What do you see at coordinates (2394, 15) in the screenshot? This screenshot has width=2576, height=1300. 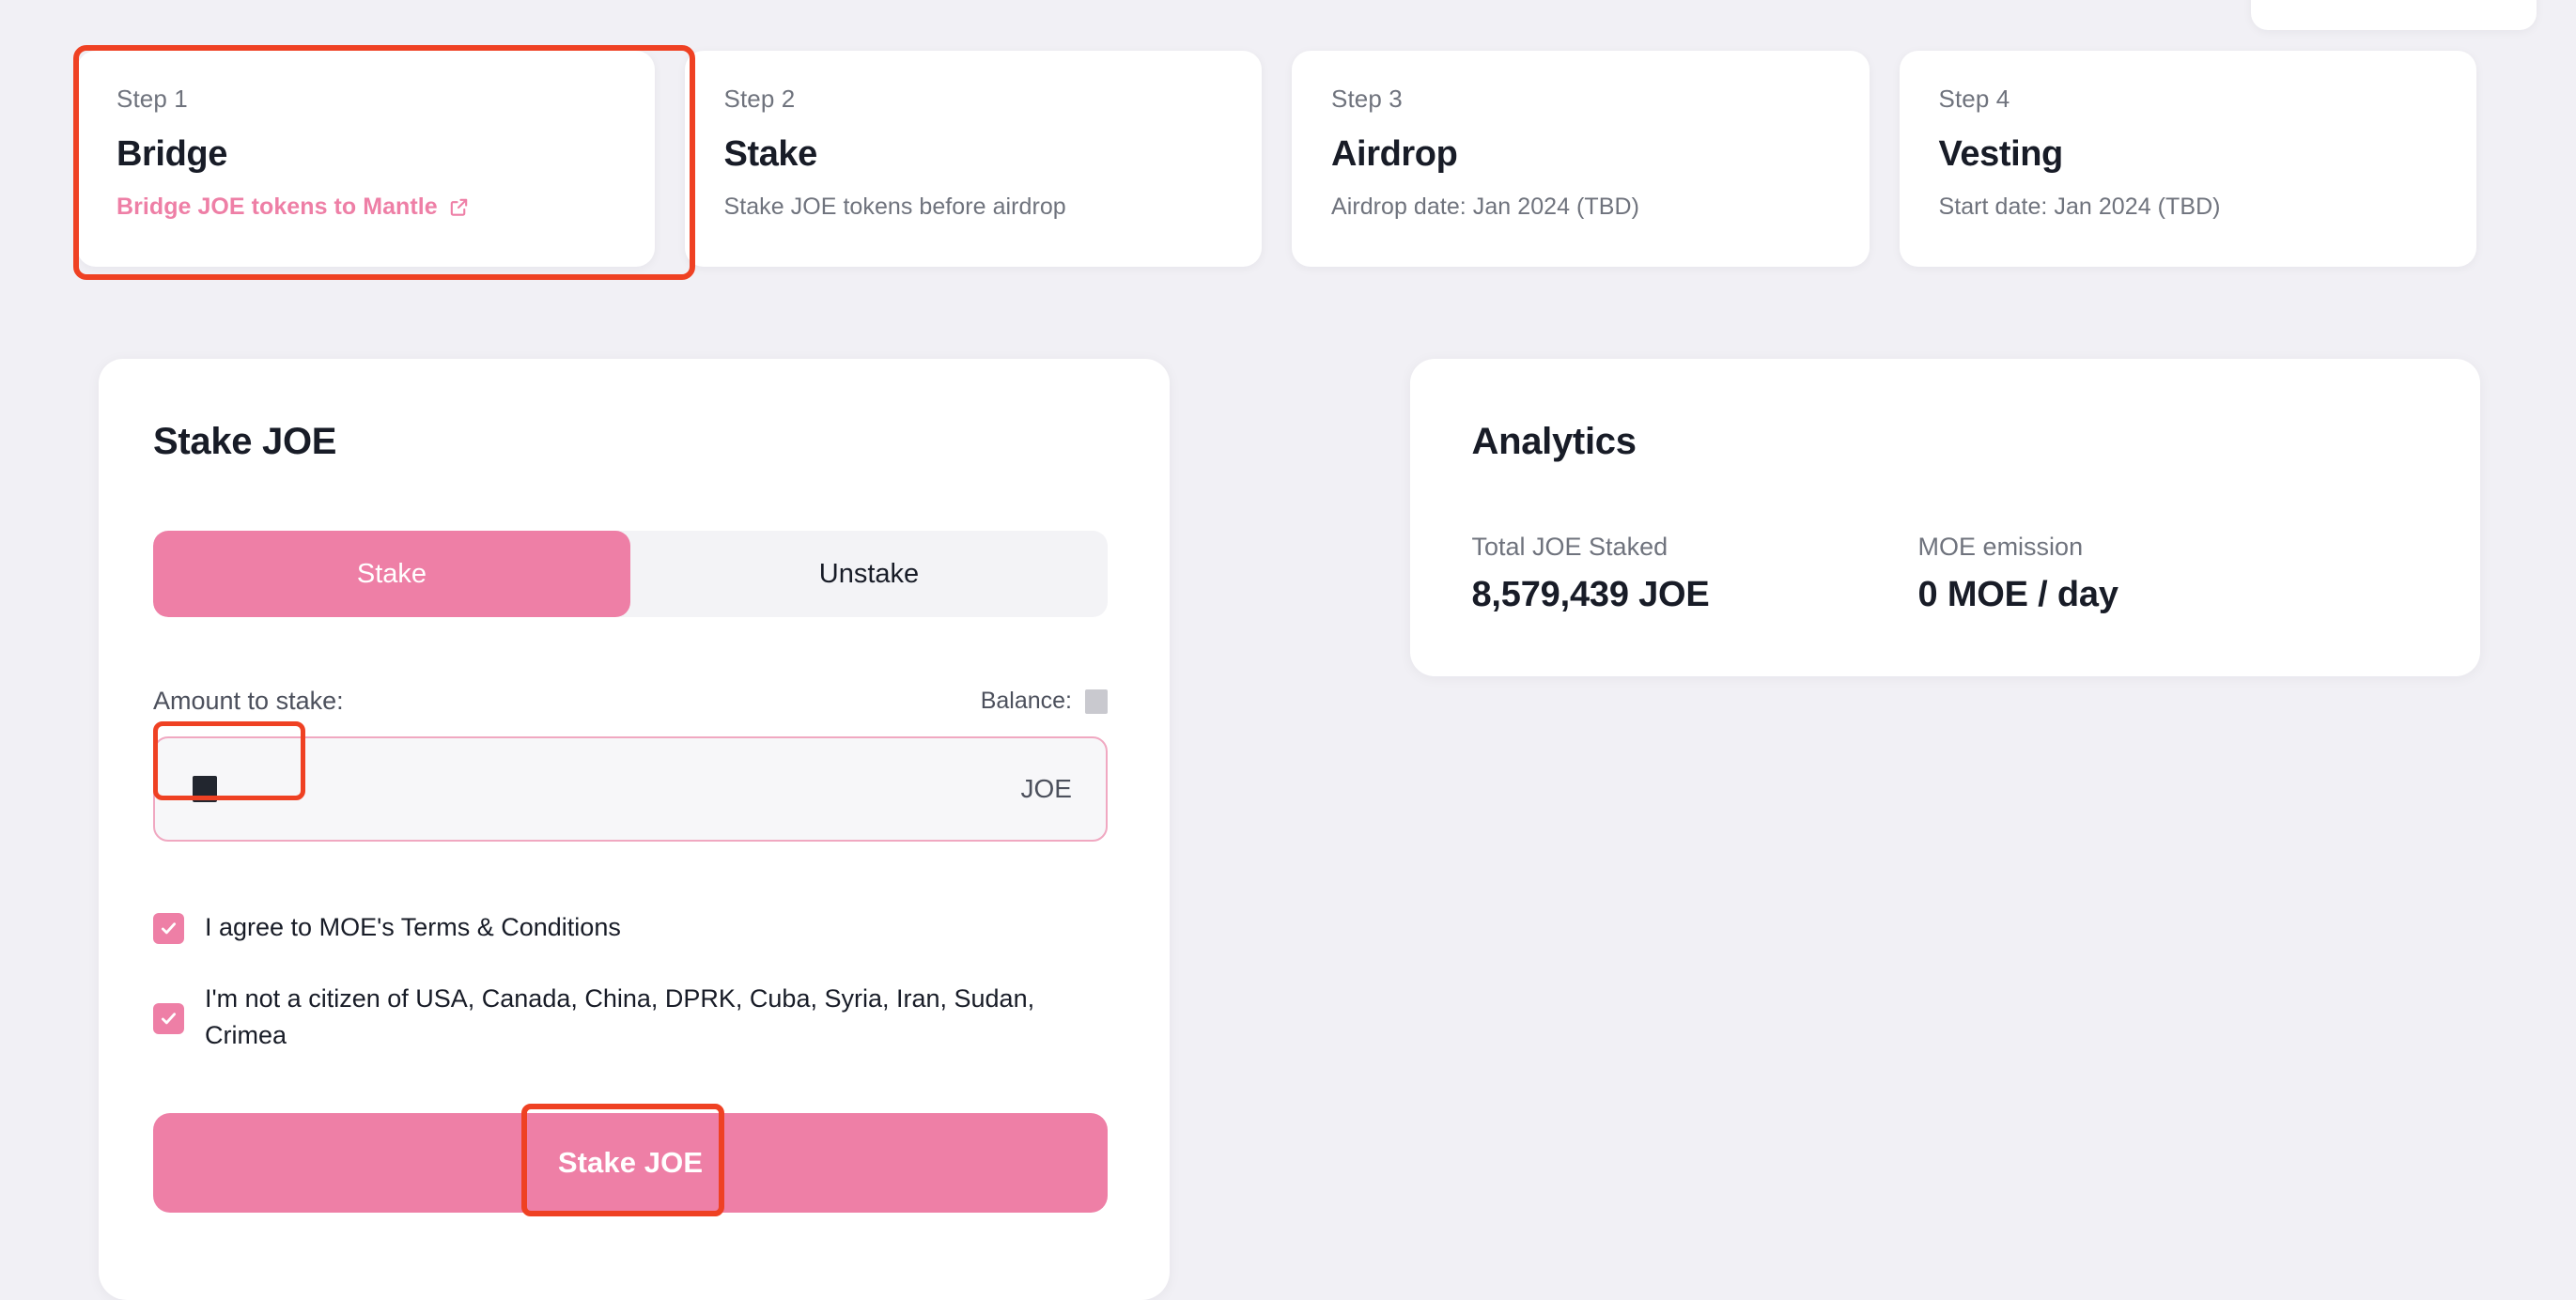 I see `top-right-panel` at bounding box center [2394, 15].